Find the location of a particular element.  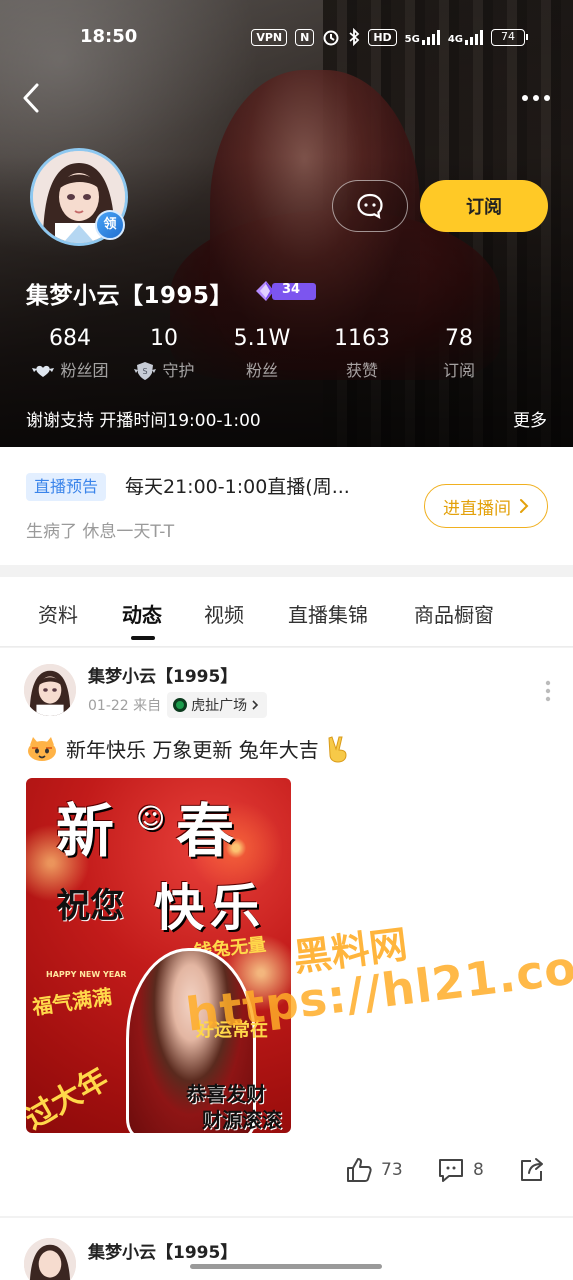

more-horizontal-icon is located at coordinates (536, 98).